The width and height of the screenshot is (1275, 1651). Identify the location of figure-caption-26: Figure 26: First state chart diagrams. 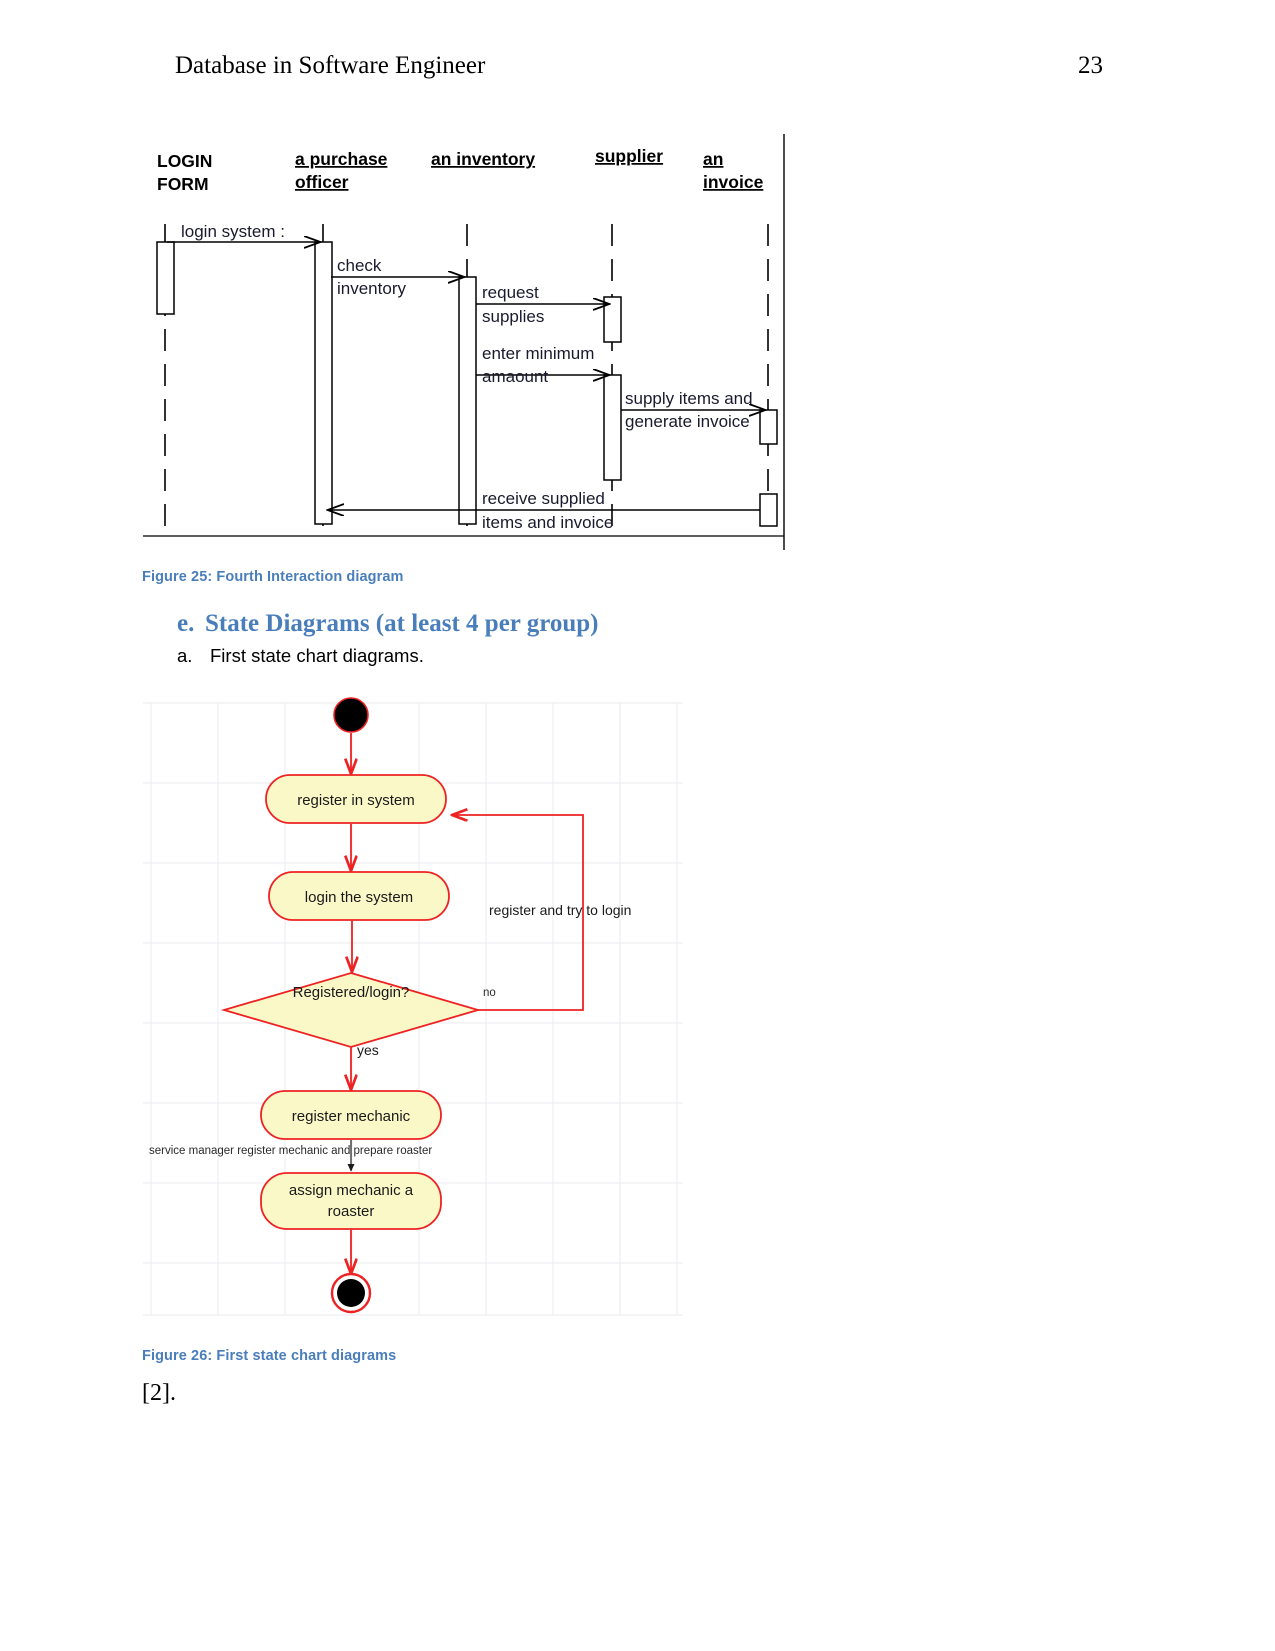
(269, 1356).